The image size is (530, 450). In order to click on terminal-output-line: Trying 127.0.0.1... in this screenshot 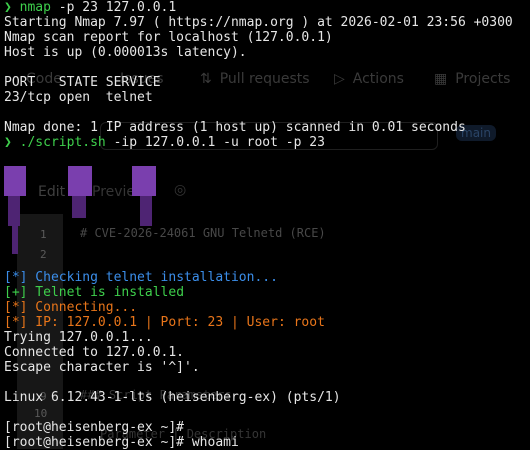, I will do `click(78, 337)`.